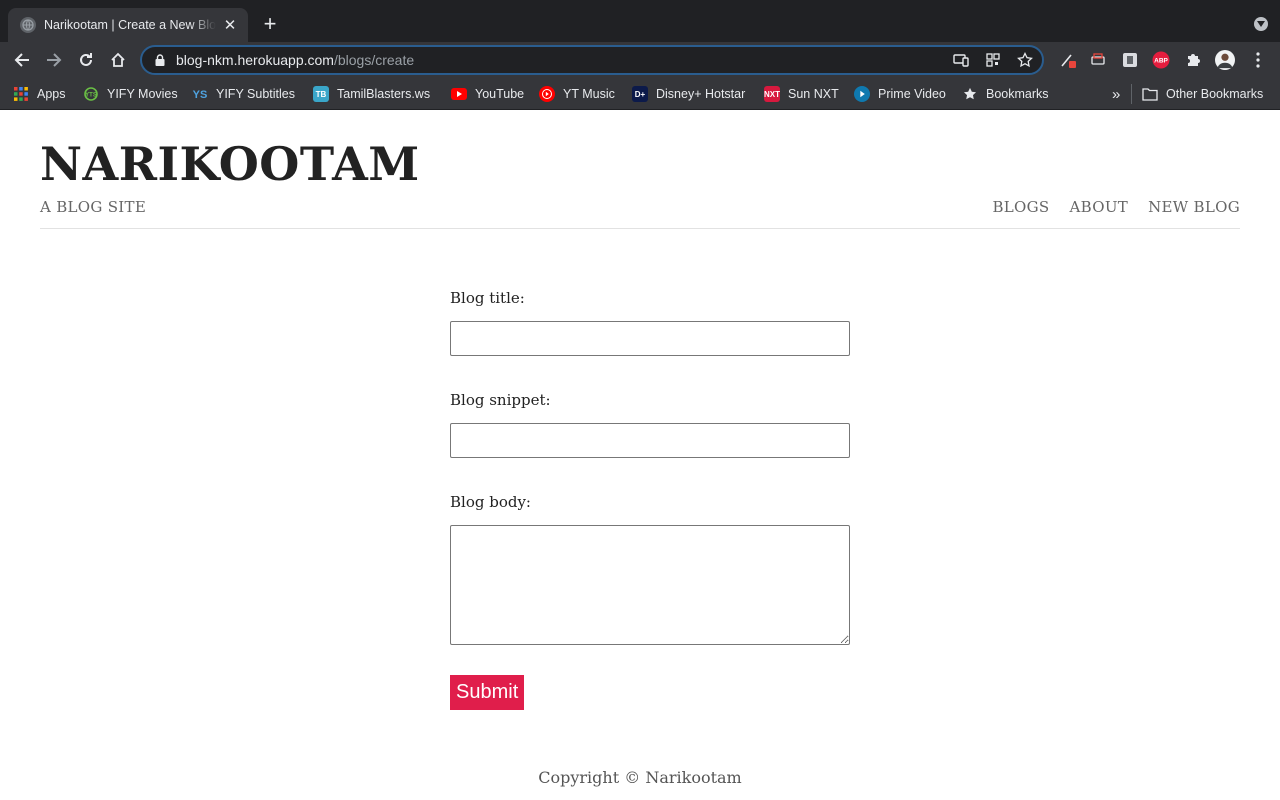 The width and height of the screenshot is (1280, 800). What do you see at coordinates (1068, 60) in the screenshot?
I see `eyedropper-extension-icon` at bounding box center [1068, 60].